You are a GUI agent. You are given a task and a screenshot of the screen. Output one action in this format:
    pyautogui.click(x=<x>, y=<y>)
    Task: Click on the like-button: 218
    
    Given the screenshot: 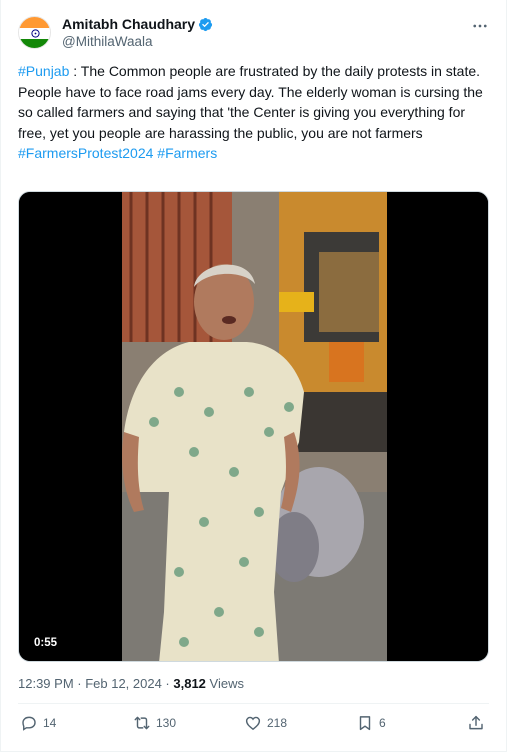 What is the action you would take?
    pyautogui.click(x=265, y=723)
    